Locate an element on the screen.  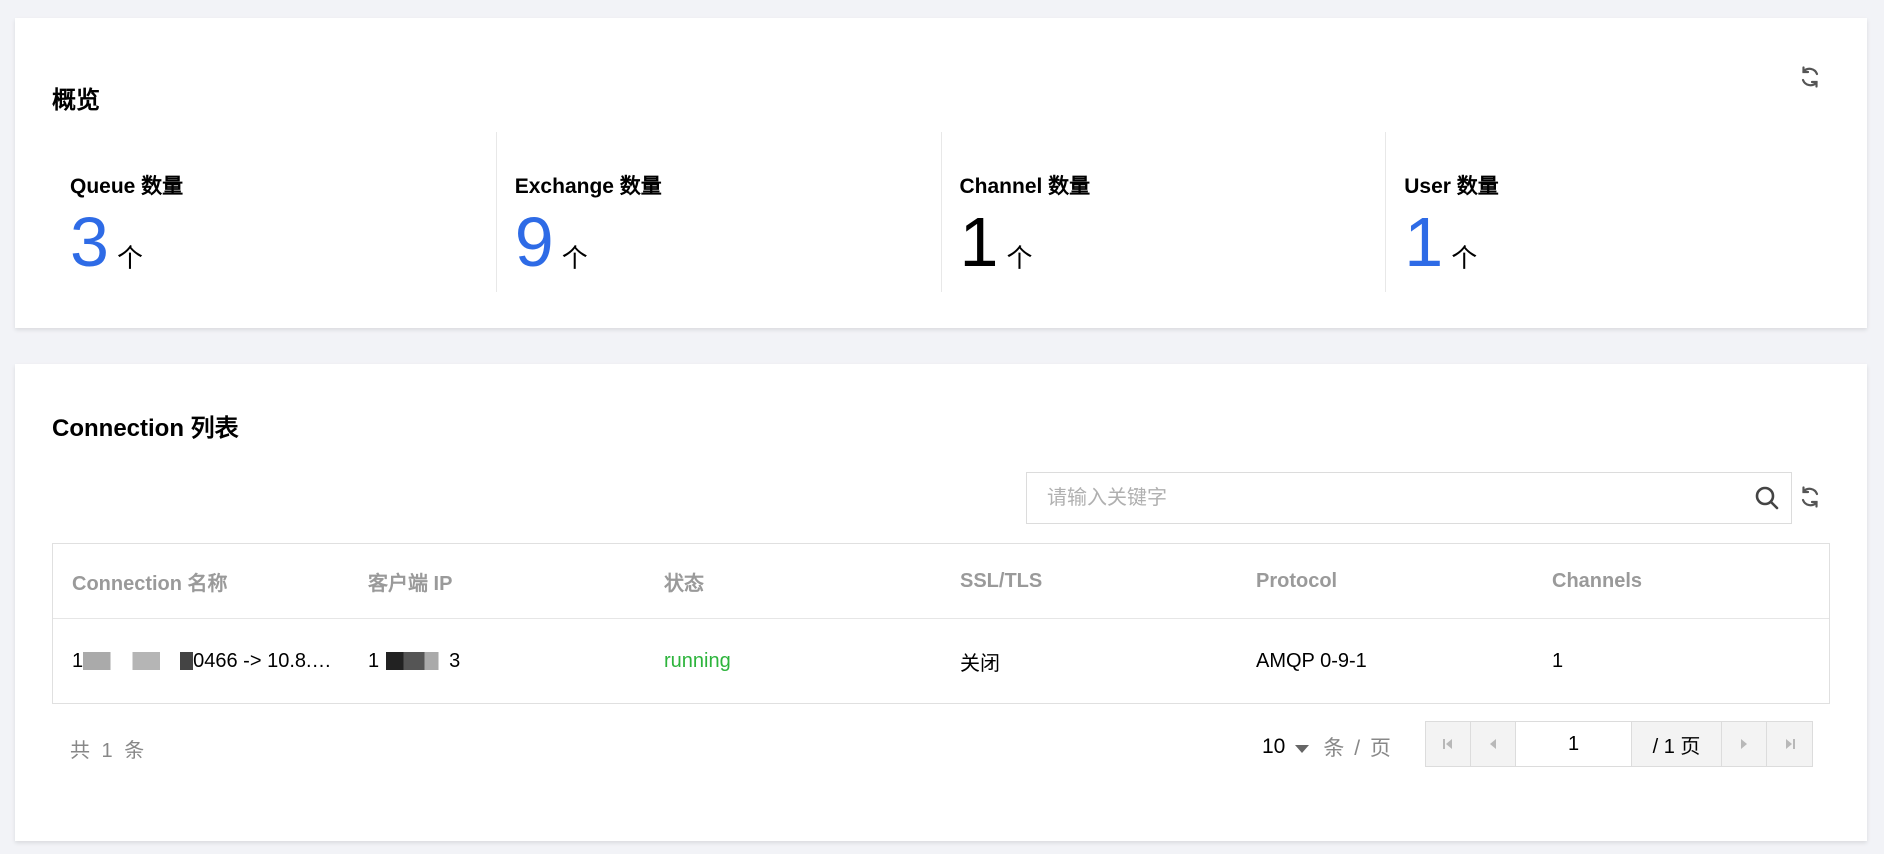
stat-exchange: Exchange 数量 9 个 is located at coordinates (718, 212).